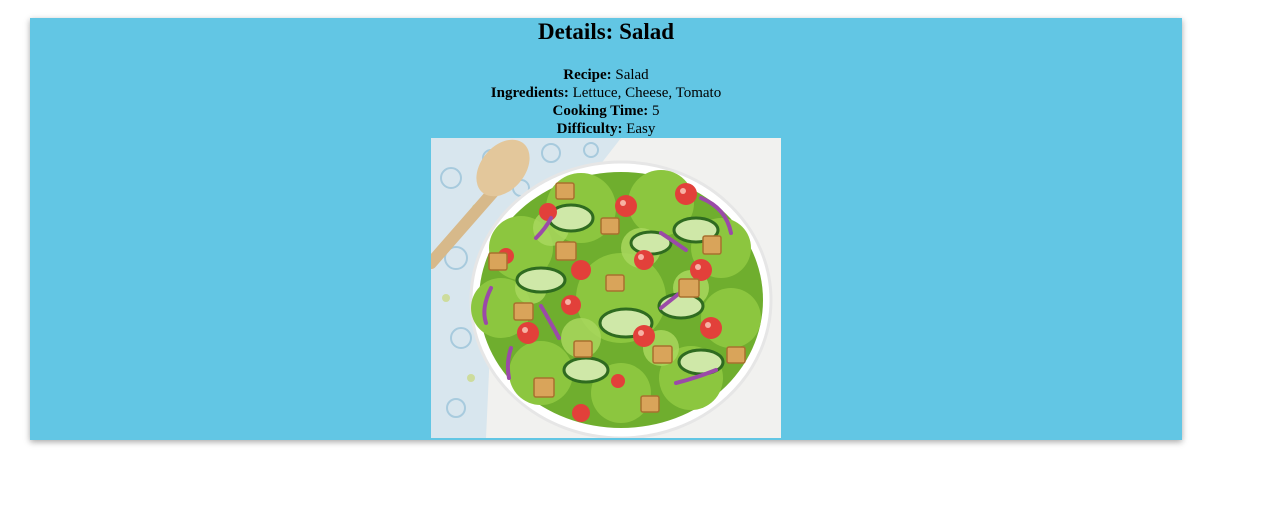  What do you see at coordinates (531, 93) in the screenshot?
I see `ingredients-label: Ingredients:` at bounding box center [531, 93].